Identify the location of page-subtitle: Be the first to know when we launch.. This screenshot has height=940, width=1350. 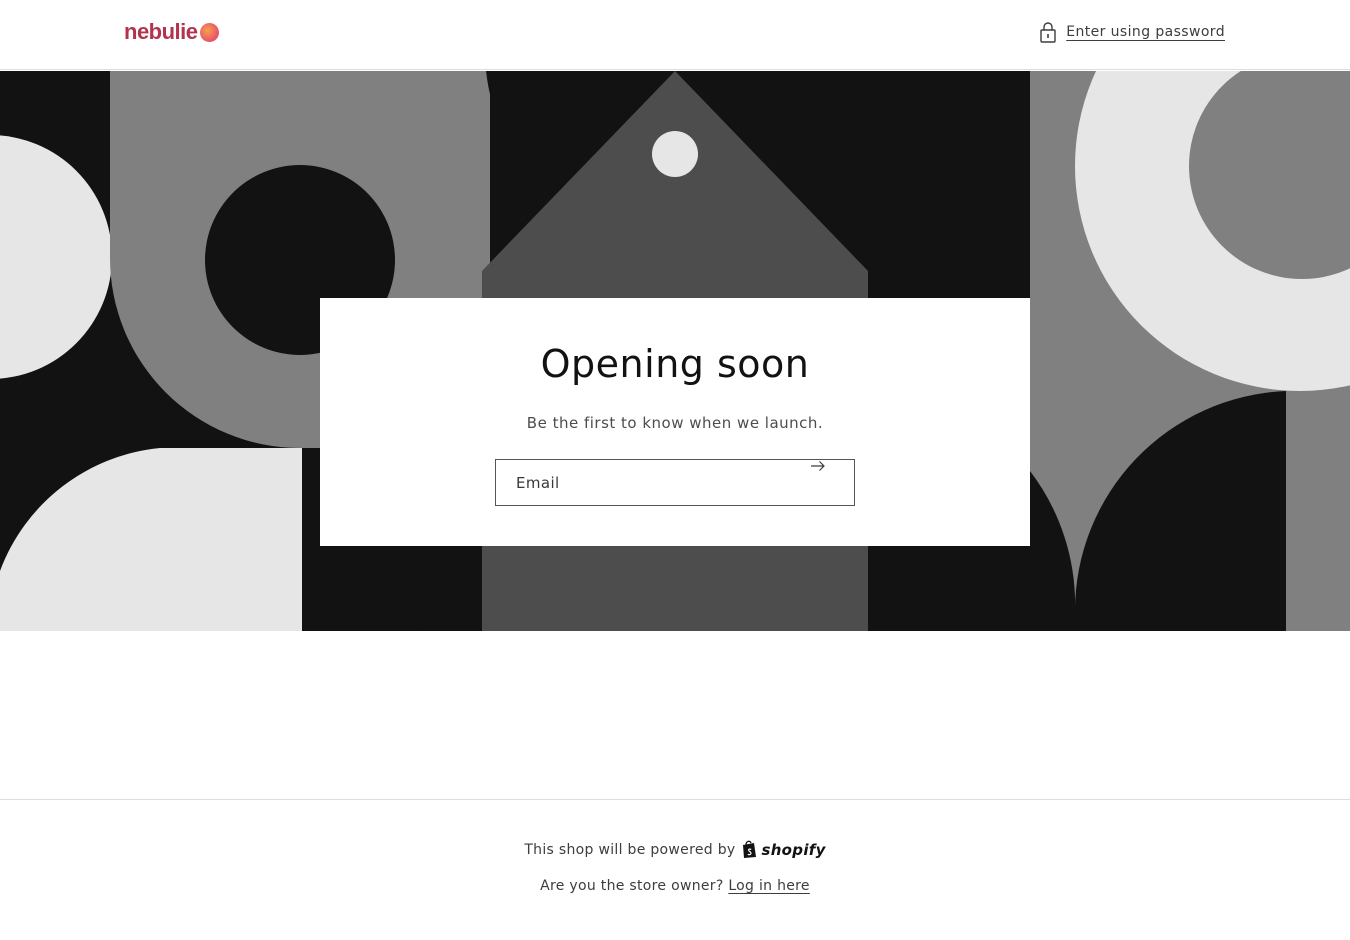
(675, 423).